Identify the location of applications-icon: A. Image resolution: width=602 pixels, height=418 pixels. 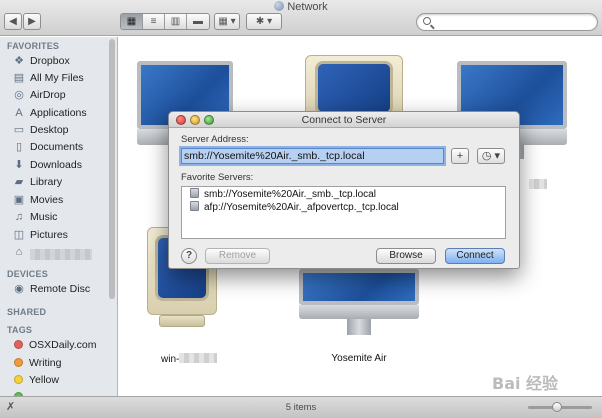
(19, 113).